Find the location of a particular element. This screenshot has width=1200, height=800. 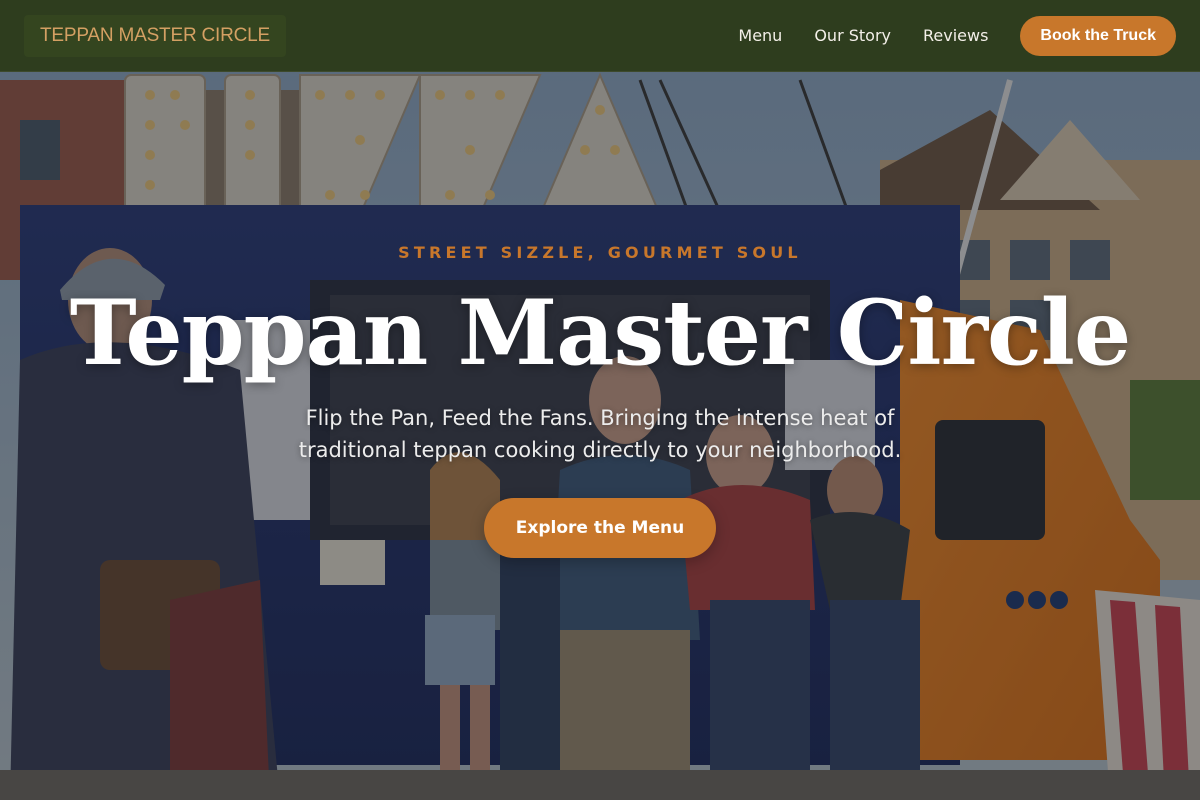

explore-menu-button: Explore the Menu is located at coordinates (600, 528).